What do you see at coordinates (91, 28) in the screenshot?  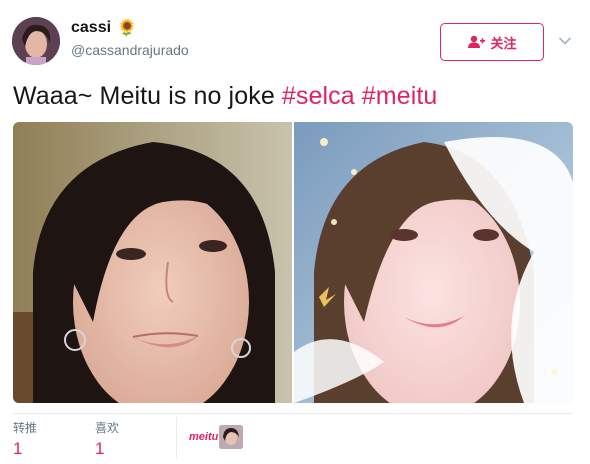 I see `author-name-text: cassi` at bounding box center [91, 28].